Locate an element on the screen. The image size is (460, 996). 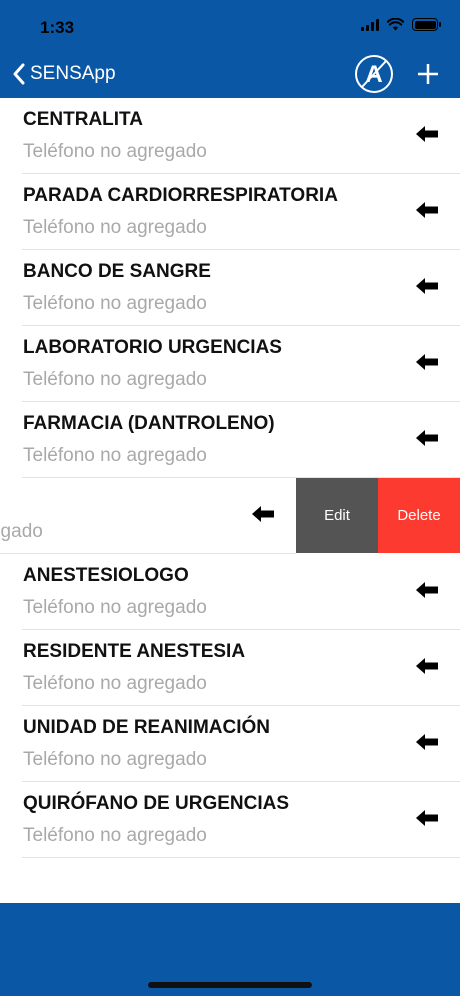
back-label: SENSApp is located at coordinates (73, 73).